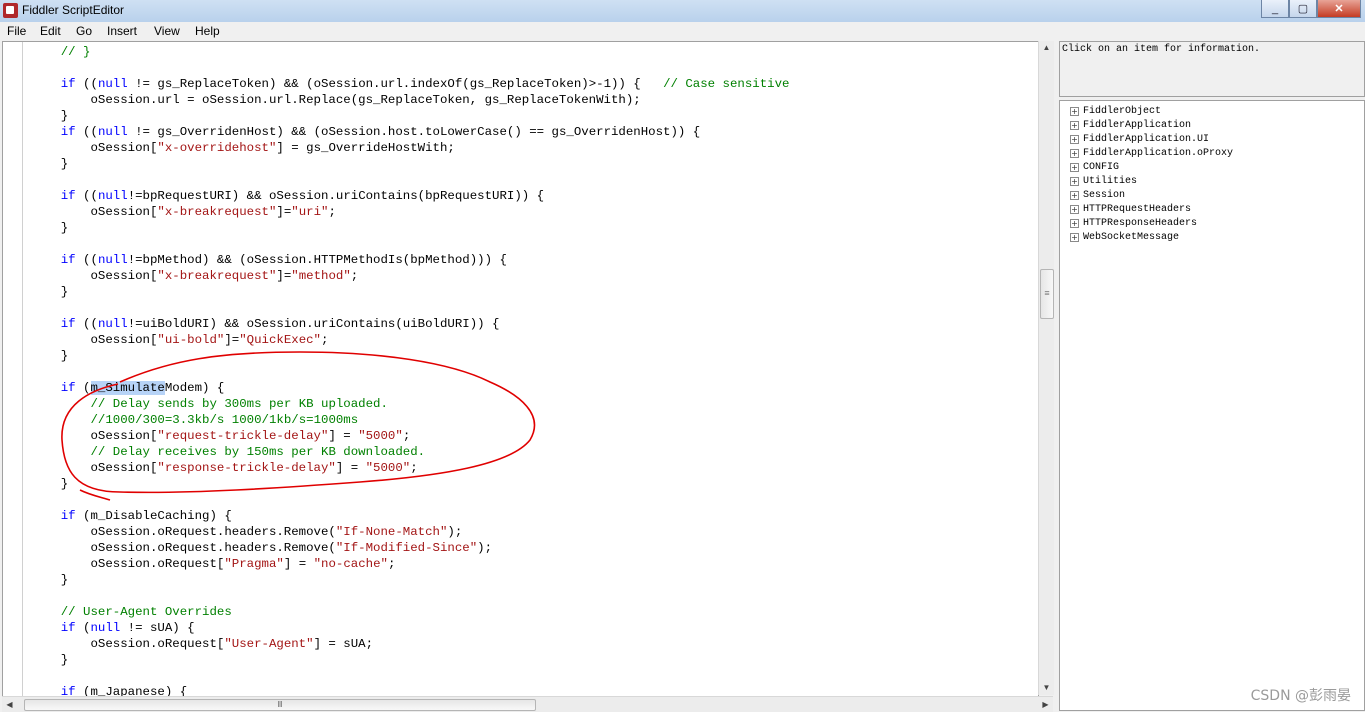  I want to click on editor-vertical-scrollbar: ▲ ≡ ▼, so click(1046, 368).